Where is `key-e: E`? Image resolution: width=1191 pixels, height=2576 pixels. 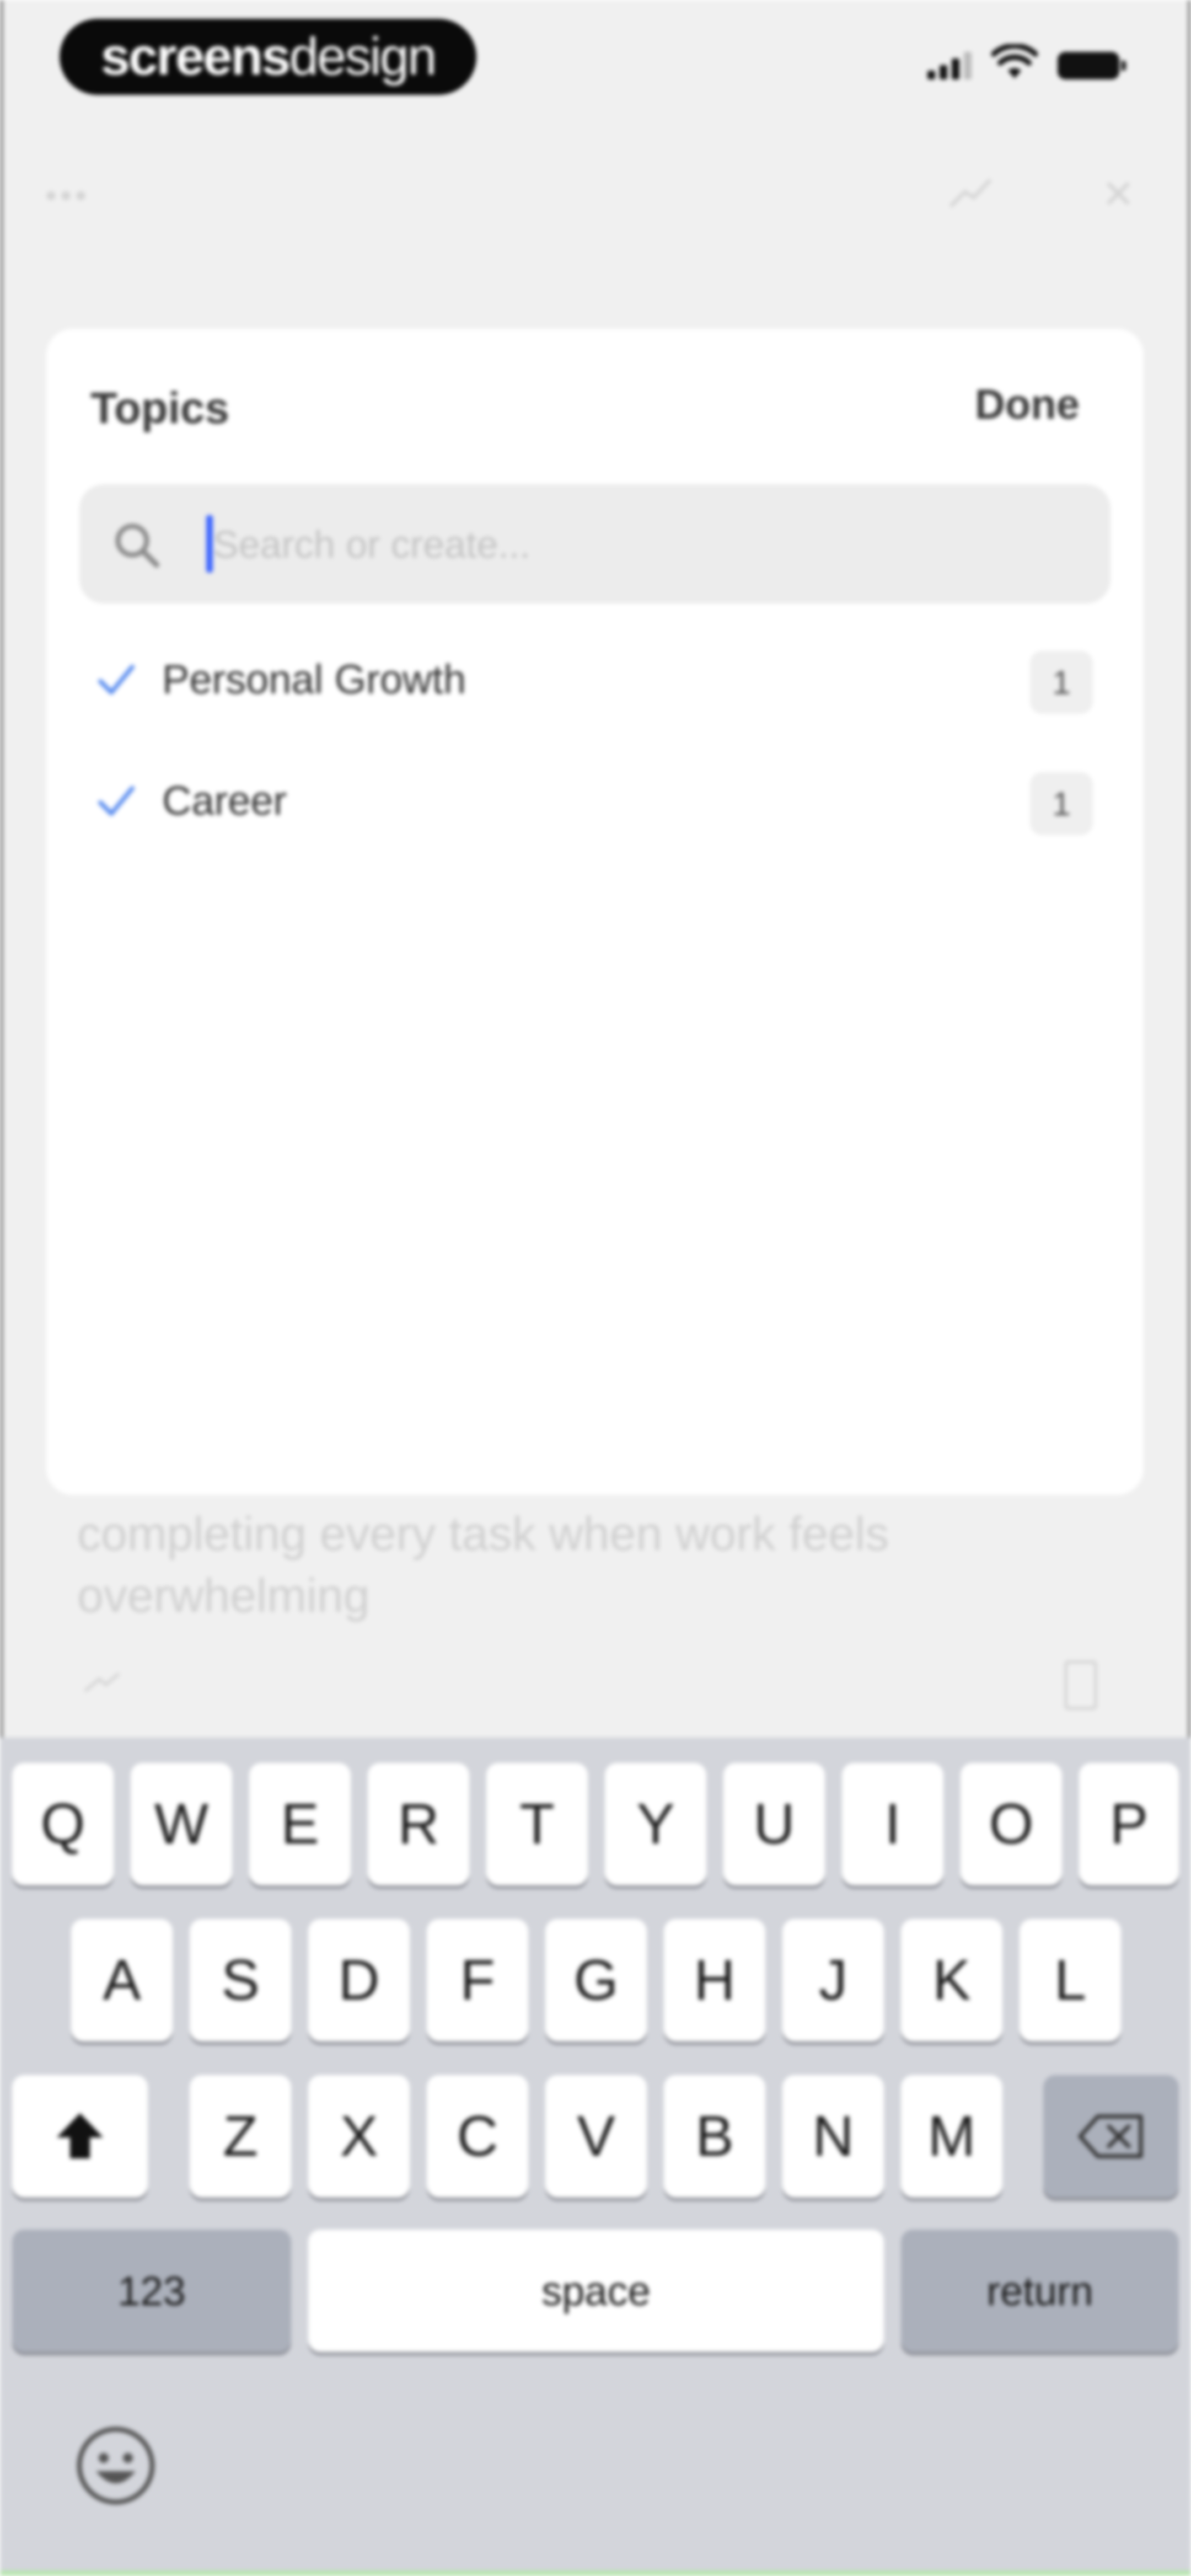 key-e: E is located at coordinates (300, 1824).